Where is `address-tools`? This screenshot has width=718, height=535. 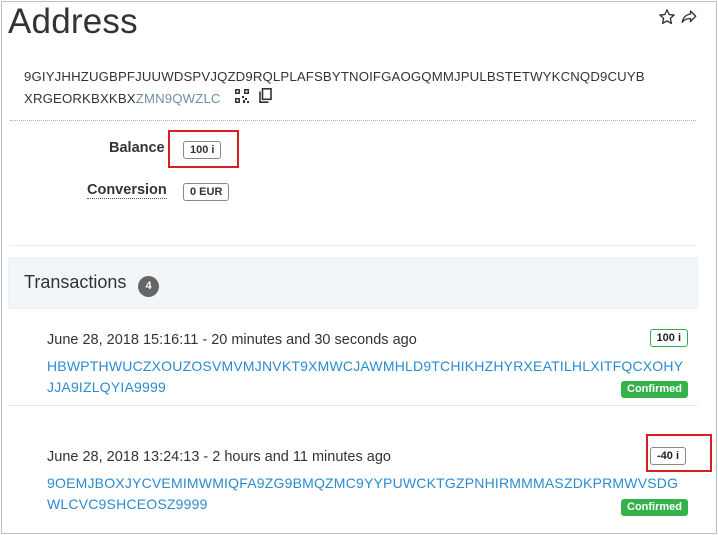
address-tools is located at coordinates (253, 99).